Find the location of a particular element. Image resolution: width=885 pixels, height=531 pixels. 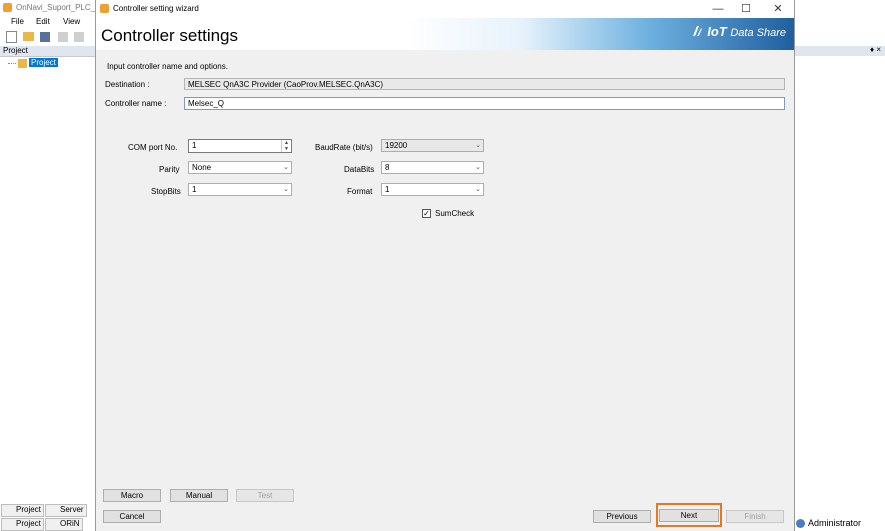

brand-swoosh-icon is located at coordinates (698, 31).